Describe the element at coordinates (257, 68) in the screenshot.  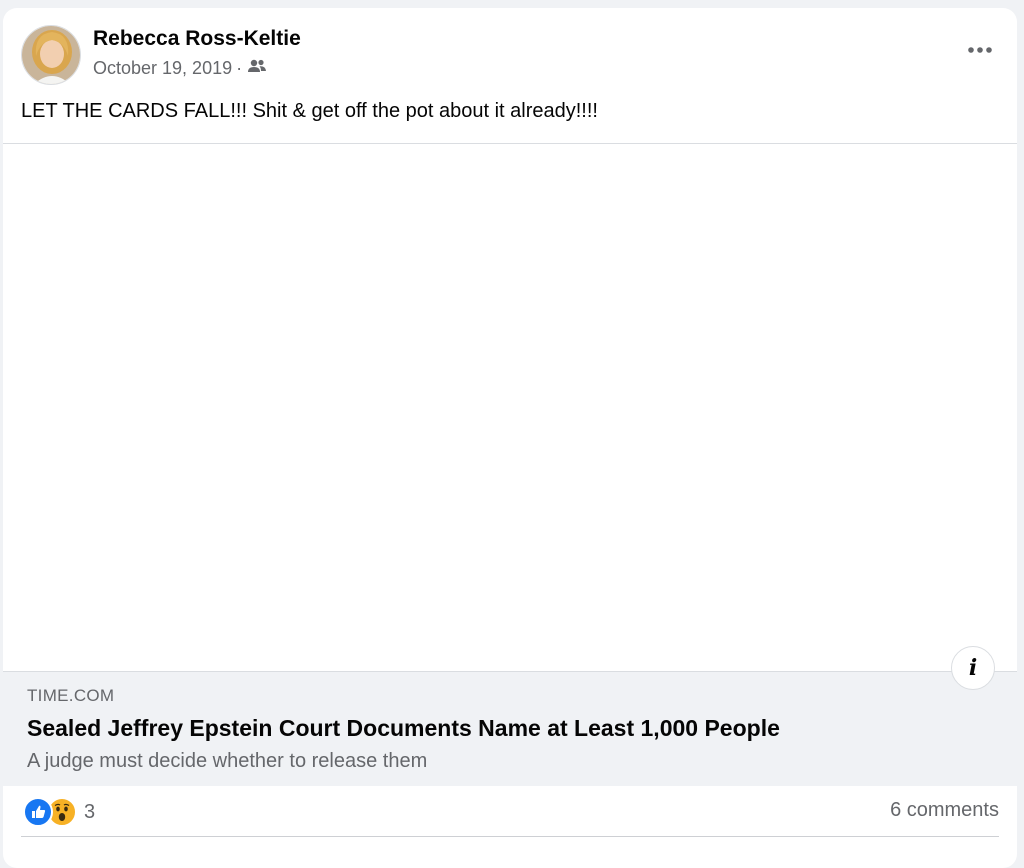
I see `friends-icon` at that location.